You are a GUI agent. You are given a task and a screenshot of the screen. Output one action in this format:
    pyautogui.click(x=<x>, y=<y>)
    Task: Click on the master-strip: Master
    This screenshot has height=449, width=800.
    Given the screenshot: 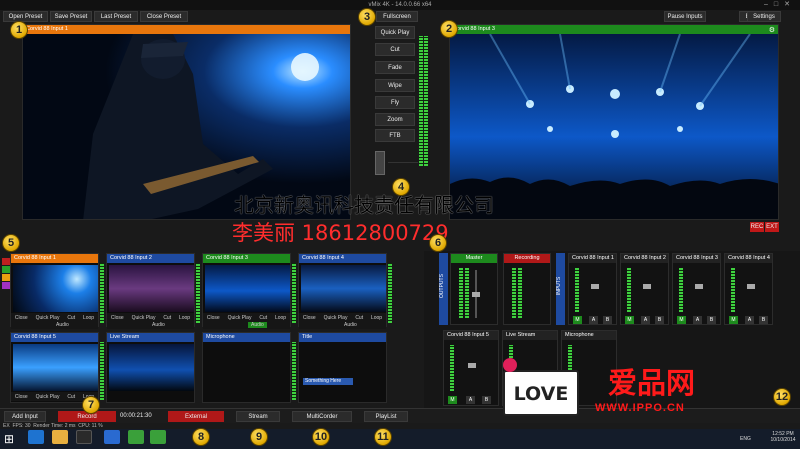 What is the action you would take?
    pyautogui.click(x=474, y=289)
    